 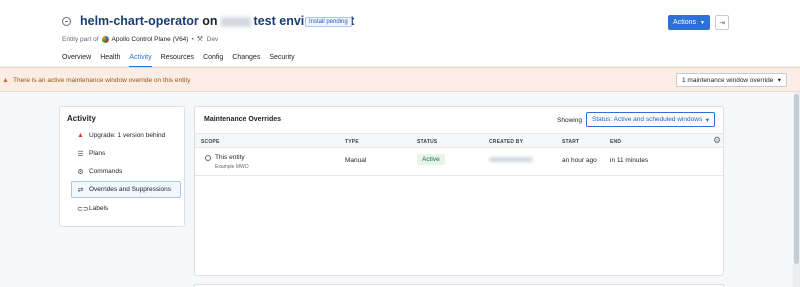 What do you see at coordinates (81, 118) in the screenshot?
I see `sidebar-title: Activity` at bounding box center [81, 118].